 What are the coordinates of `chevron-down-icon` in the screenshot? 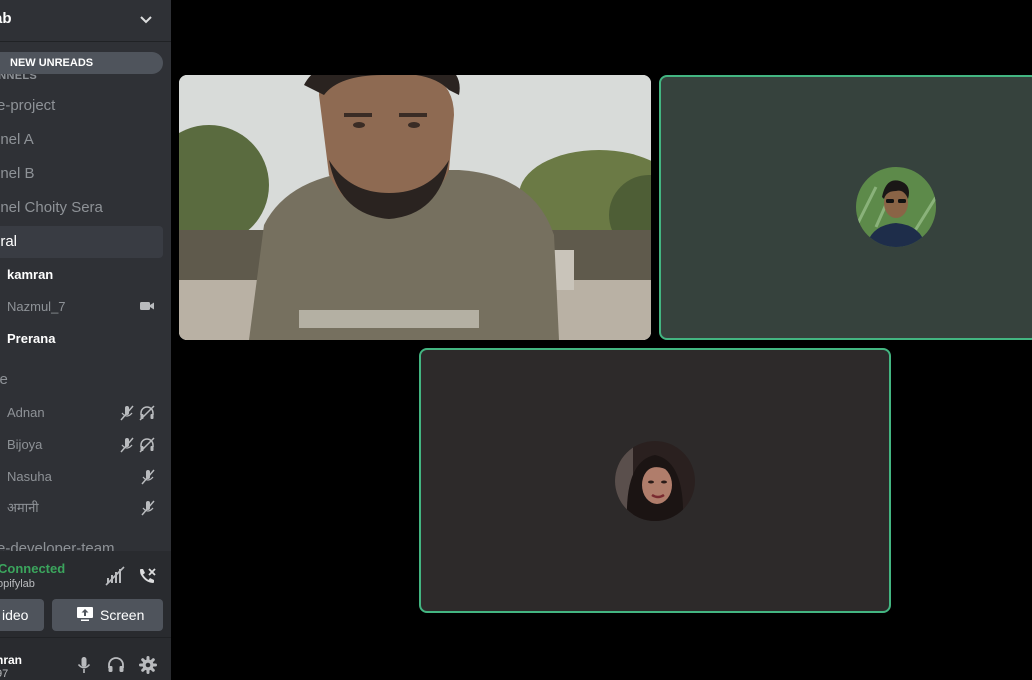 It's located at (146, 20).